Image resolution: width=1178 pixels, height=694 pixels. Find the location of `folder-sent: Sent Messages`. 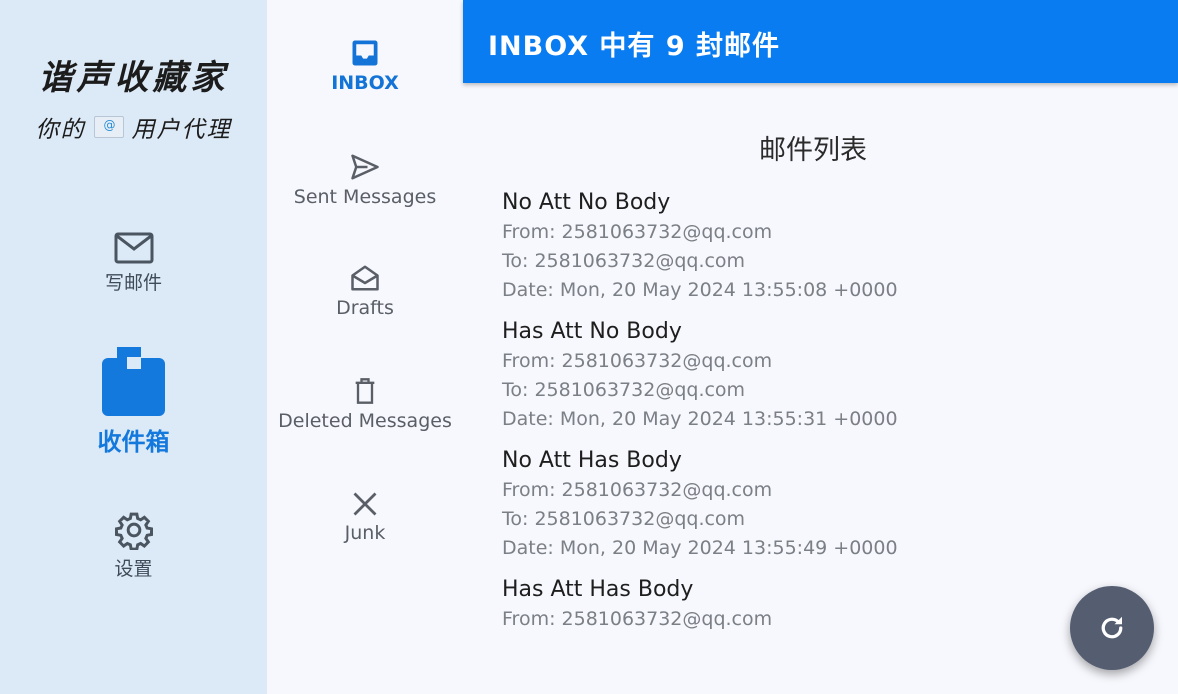

folder-sent: Sent Messages is located at coordinates (365, 180).